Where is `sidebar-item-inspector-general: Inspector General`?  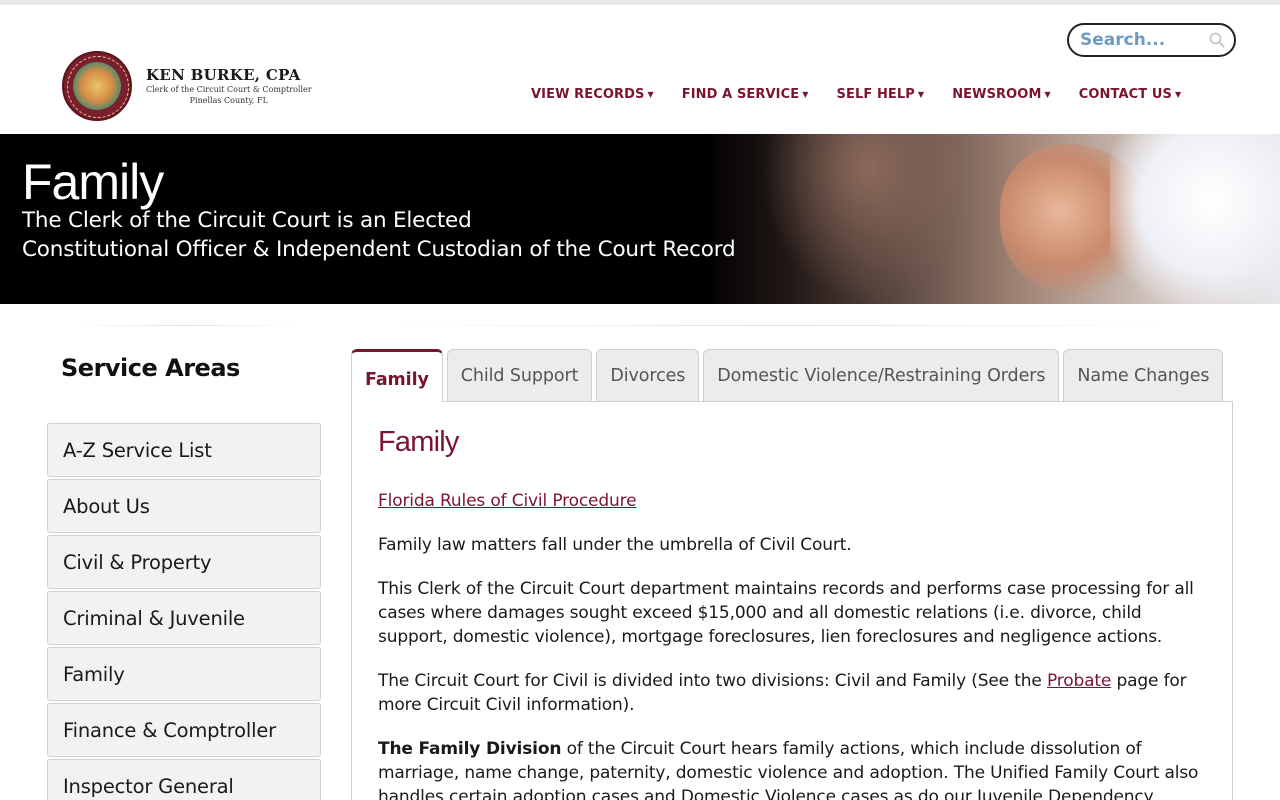
sidebar-item-inspector-general: Inspector General is located at coordinates (184, 779).